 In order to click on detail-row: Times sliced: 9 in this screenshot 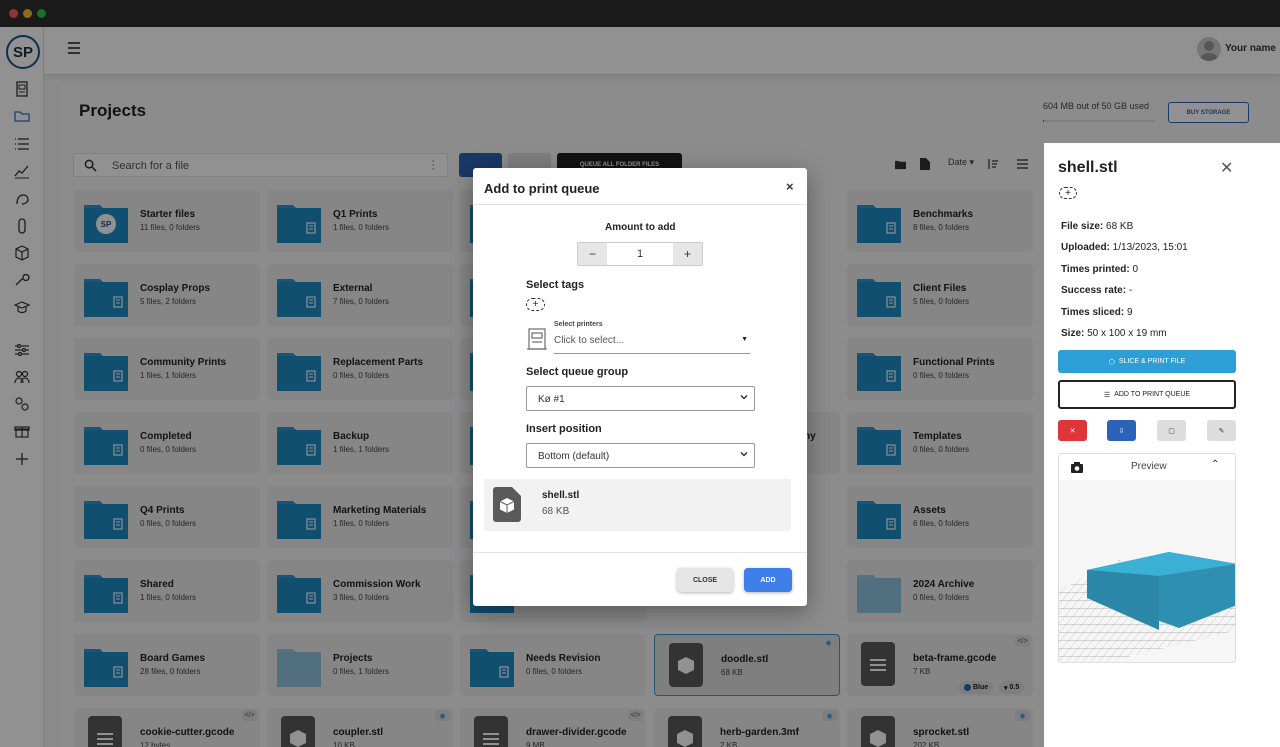, I will do `click(1097, 312)`.